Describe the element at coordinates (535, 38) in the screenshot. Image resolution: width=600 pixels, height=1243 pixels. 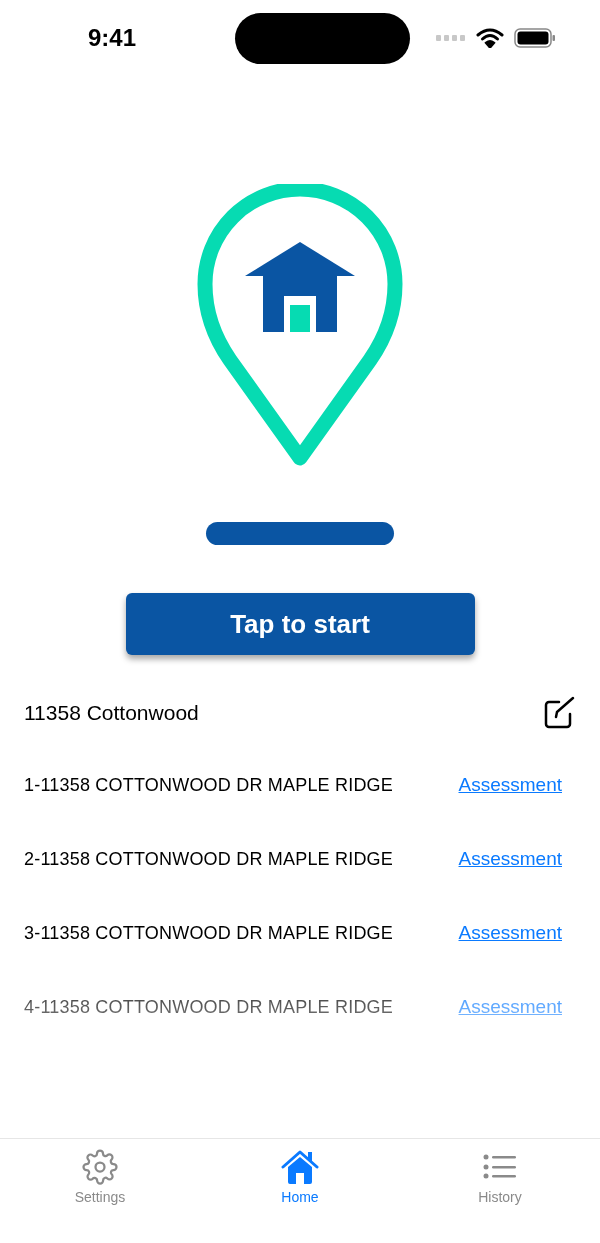
I see `battery-icon` at that location.